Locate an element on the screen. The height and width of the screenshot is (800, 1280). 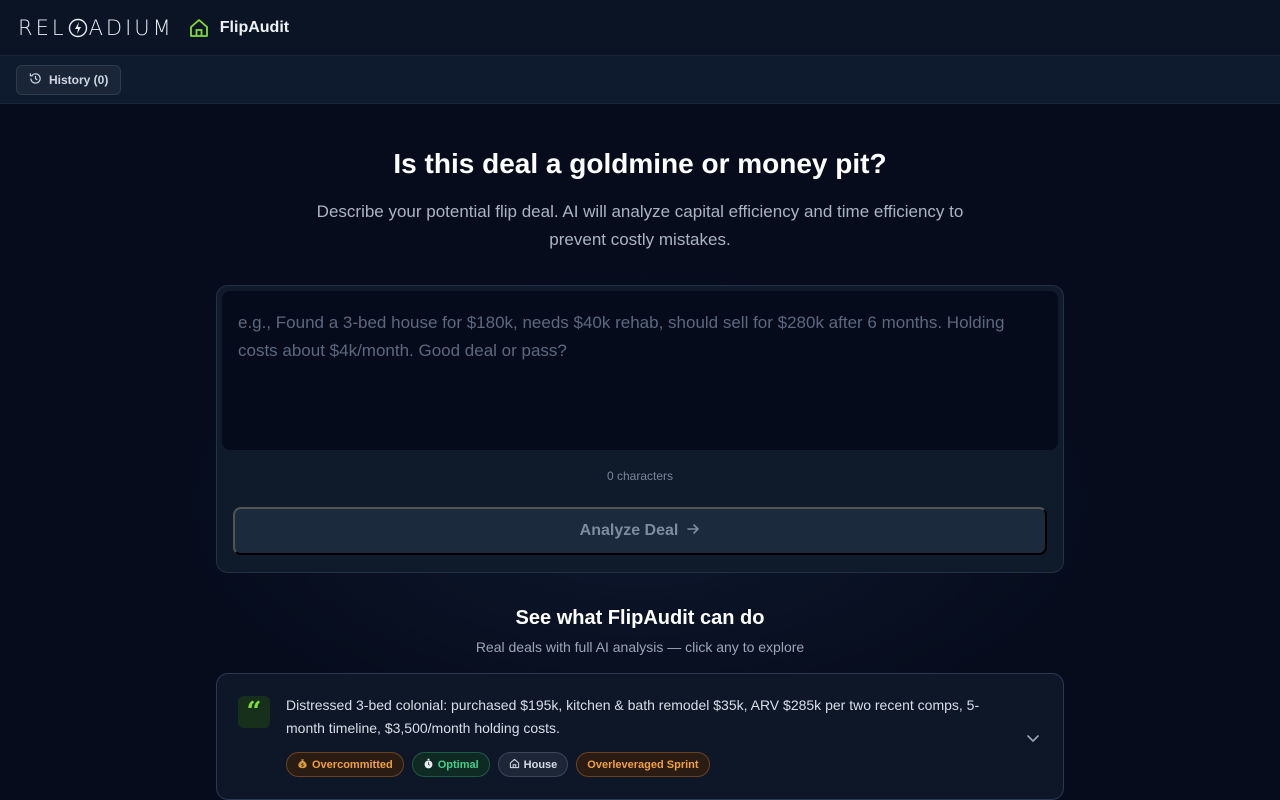
tag-label: Overcommitted is located at coordinates (352, 764).